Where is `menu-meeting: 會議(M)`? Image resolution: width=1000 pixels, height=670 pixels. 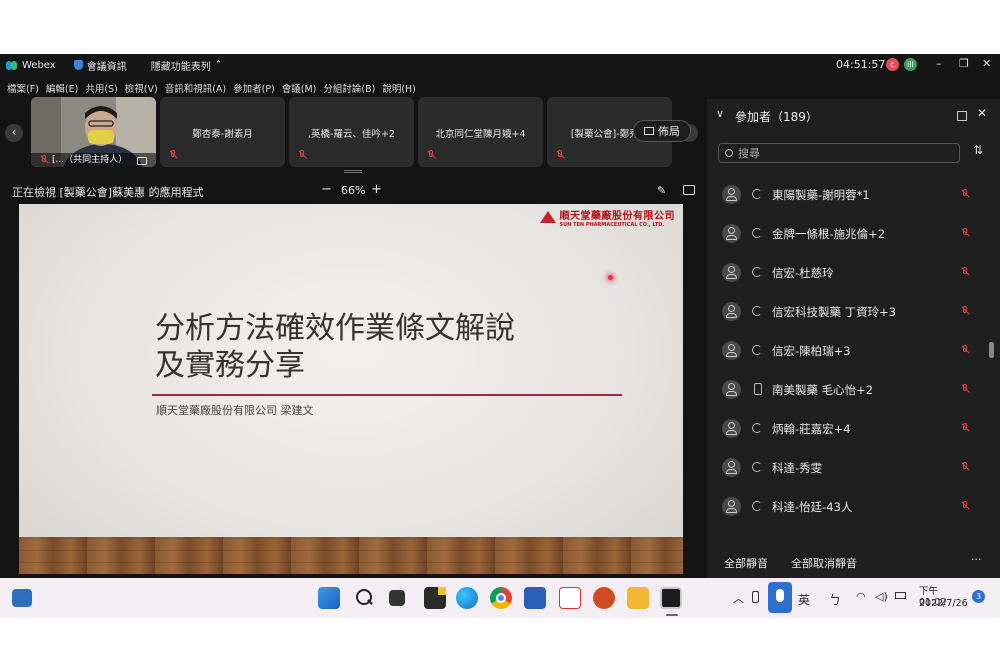
menu-meeting: 會議(M) is located at coordinates (299, 88).